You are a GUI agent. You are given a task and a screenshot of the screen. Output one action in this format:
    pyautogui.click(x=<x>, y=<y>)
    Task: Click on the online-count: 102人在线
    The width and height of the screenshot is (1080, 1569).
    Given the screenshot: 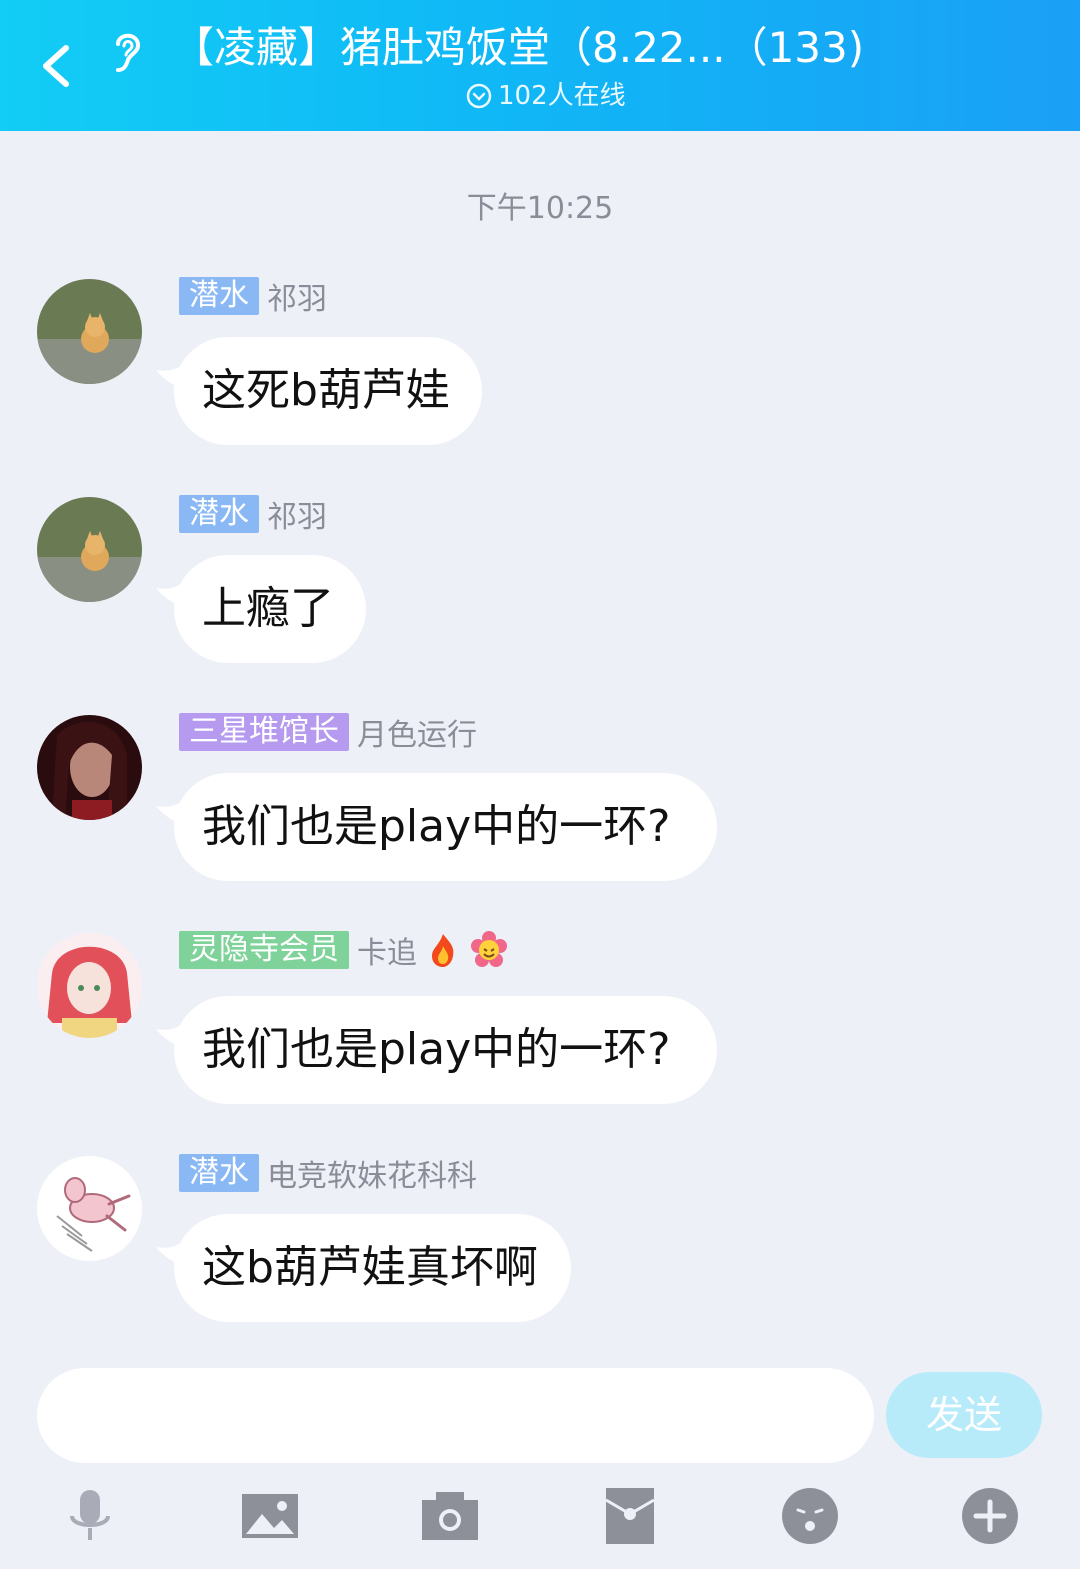 What is the action you would take?
    pyautogui.click(x=562, y=96)
    